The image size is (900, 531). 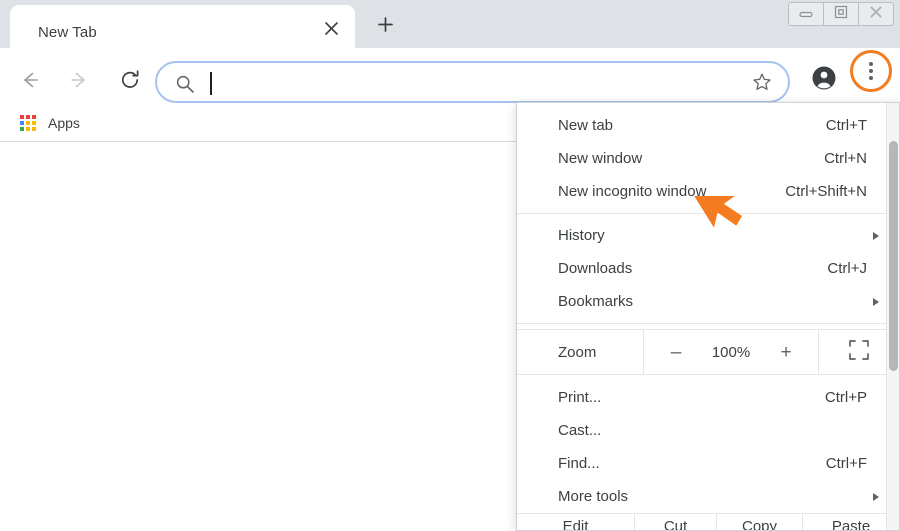 What do you see at coordinates (708, 301) in the screenshot?
I see `menu-item-bookmarks: Bookmarks` at bounding box center [708, 301].